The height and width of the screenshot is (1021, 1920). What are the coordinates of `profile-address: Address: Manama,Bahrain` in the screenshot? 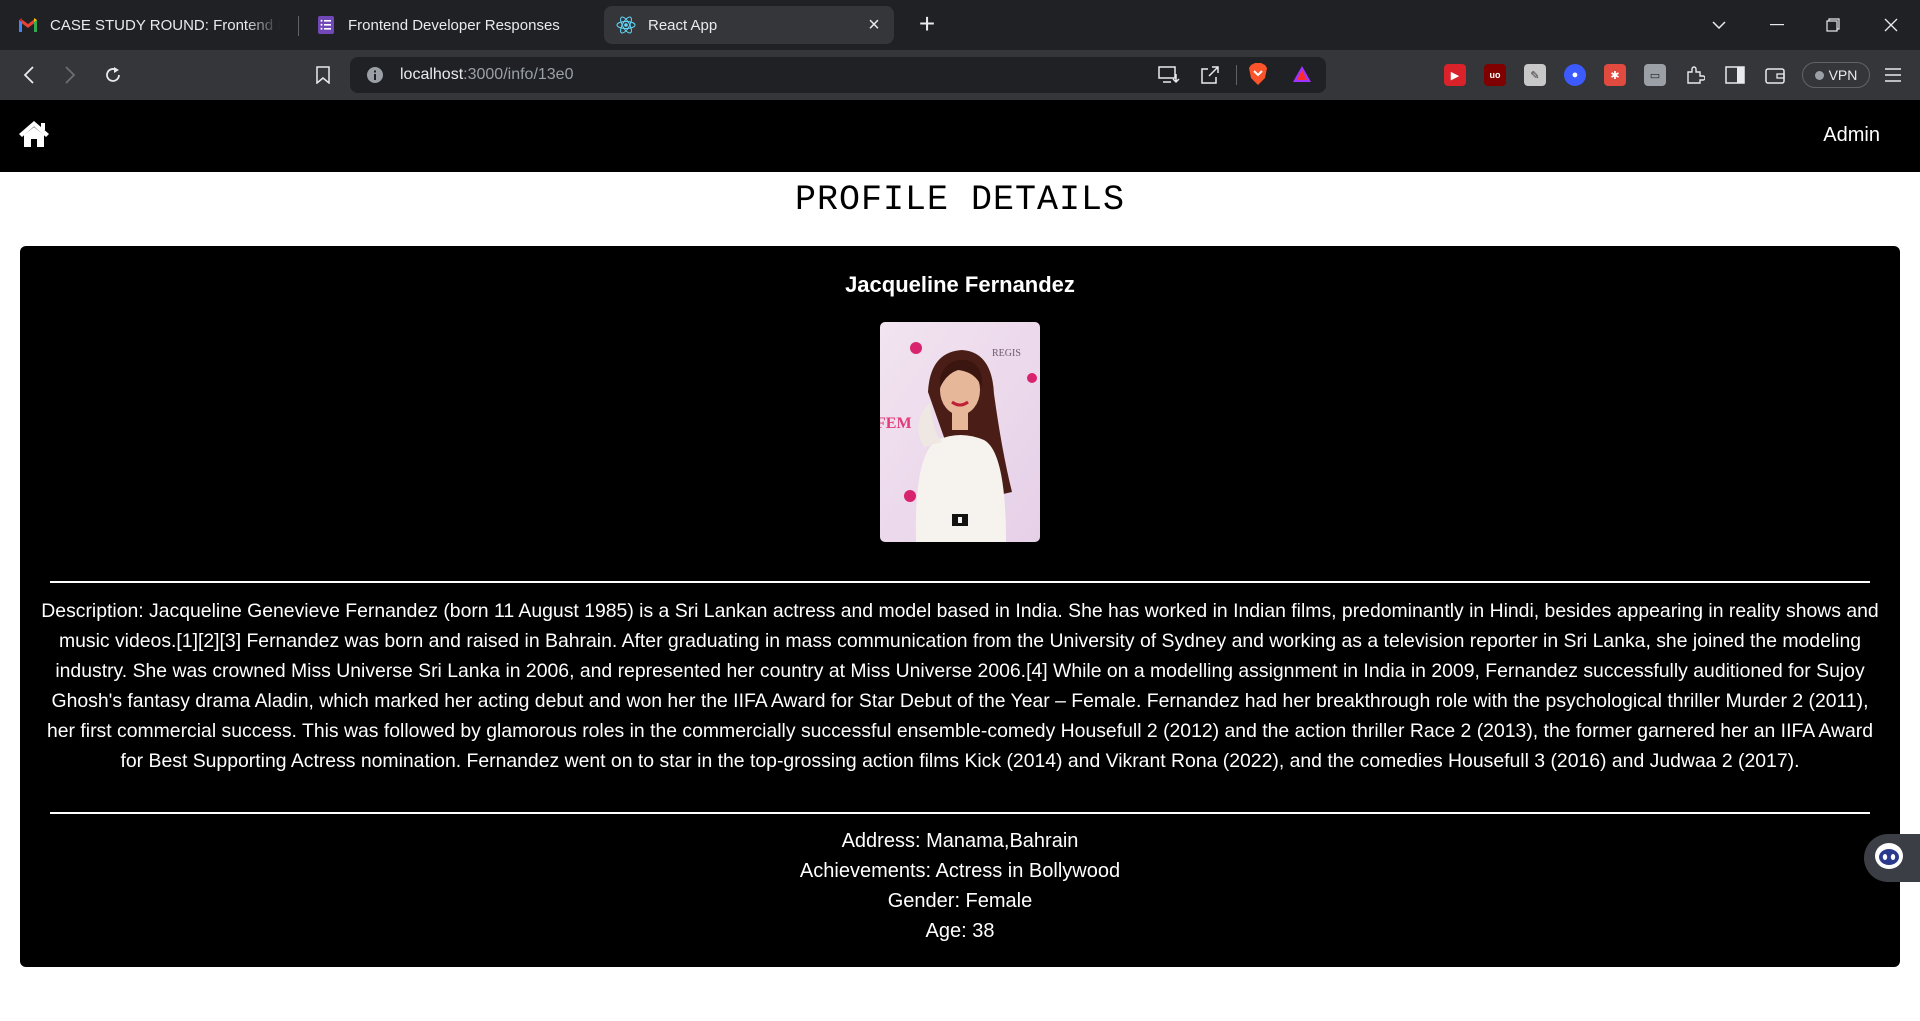 It's located at (960, 841).